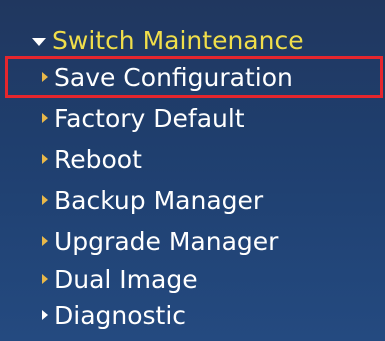 The width and height of the screenshot is (385, 341). I want to click on menu-item-label: Factory Default, so click(149, 118).